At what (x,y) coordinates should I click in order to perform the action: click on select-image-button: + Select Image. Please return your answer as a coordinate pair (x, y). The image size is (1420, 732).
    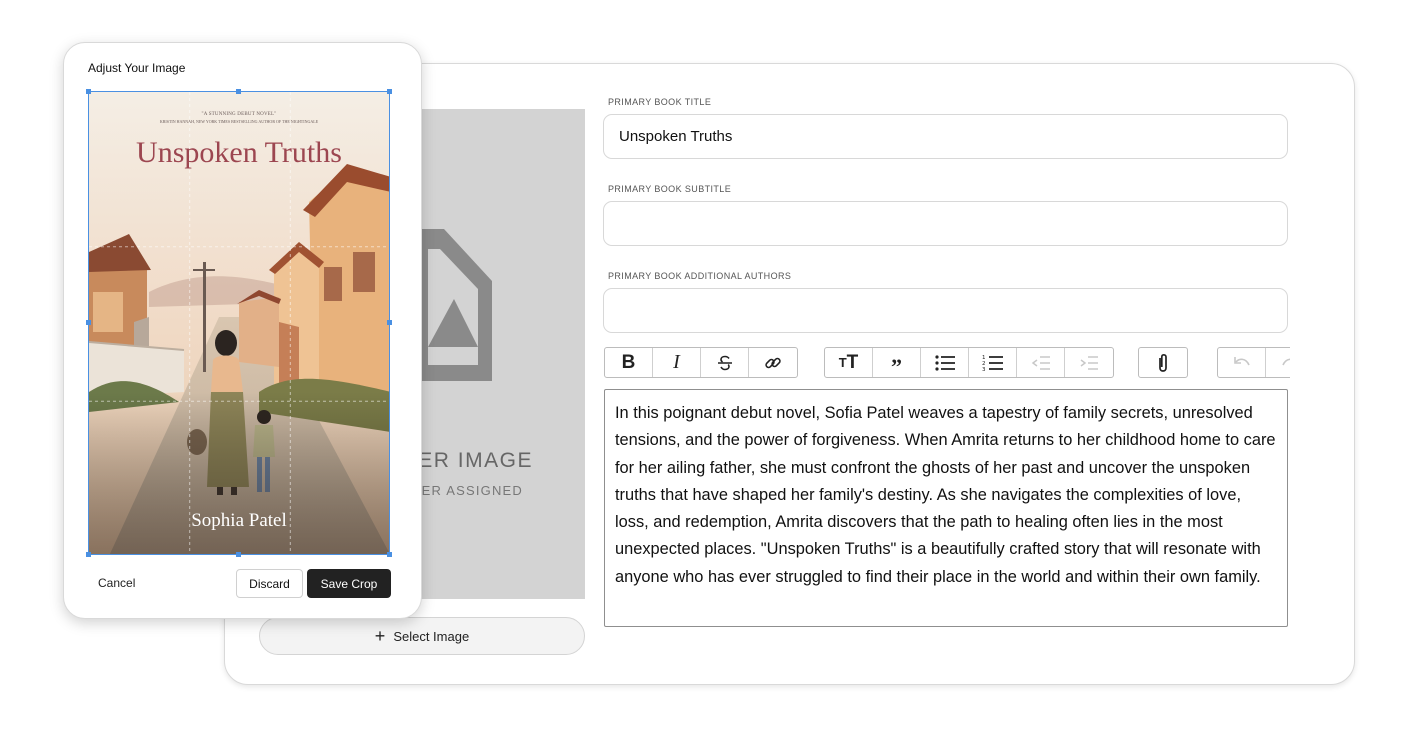
    Looking at the image, I should click on (422, 636).